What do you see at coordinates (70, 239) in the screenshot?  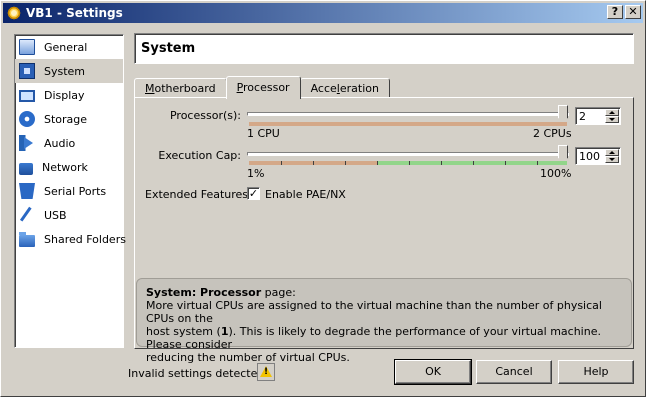 I see `sidebar-item-shared-folders: Shared Folders` at bounding box center [70, 239].